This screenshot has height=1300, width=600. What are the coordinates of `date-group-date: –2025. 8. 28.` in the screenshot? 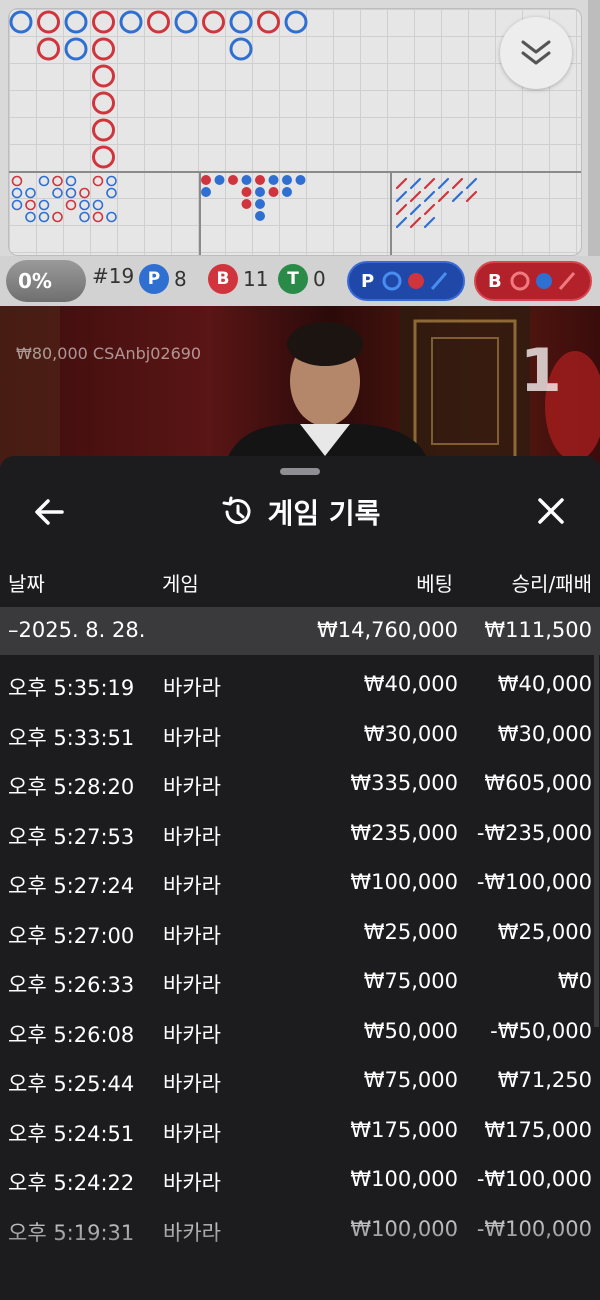 It's located at (77, 630).